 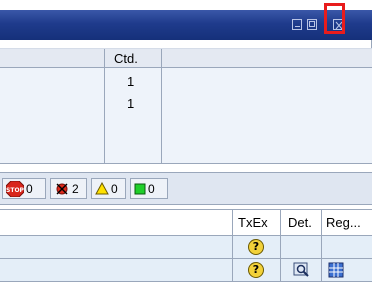 What do you see at coordinates (151, 188) in the screenshot?
I see `success-count: 0` at bounding box center [151, 188].